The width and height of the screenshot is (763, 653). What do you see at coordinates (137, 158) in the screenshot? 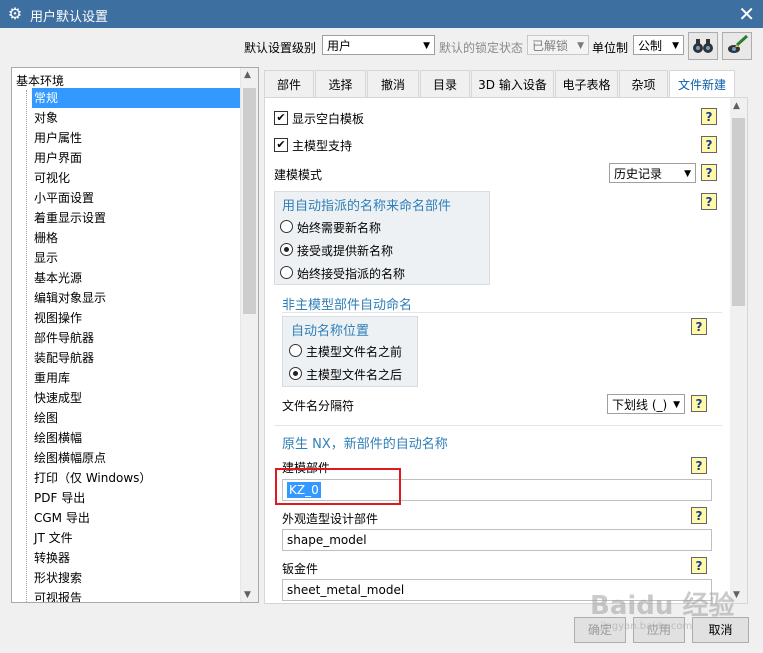
I see `tree-item: 用户界面` at bounding box center [137, 158].